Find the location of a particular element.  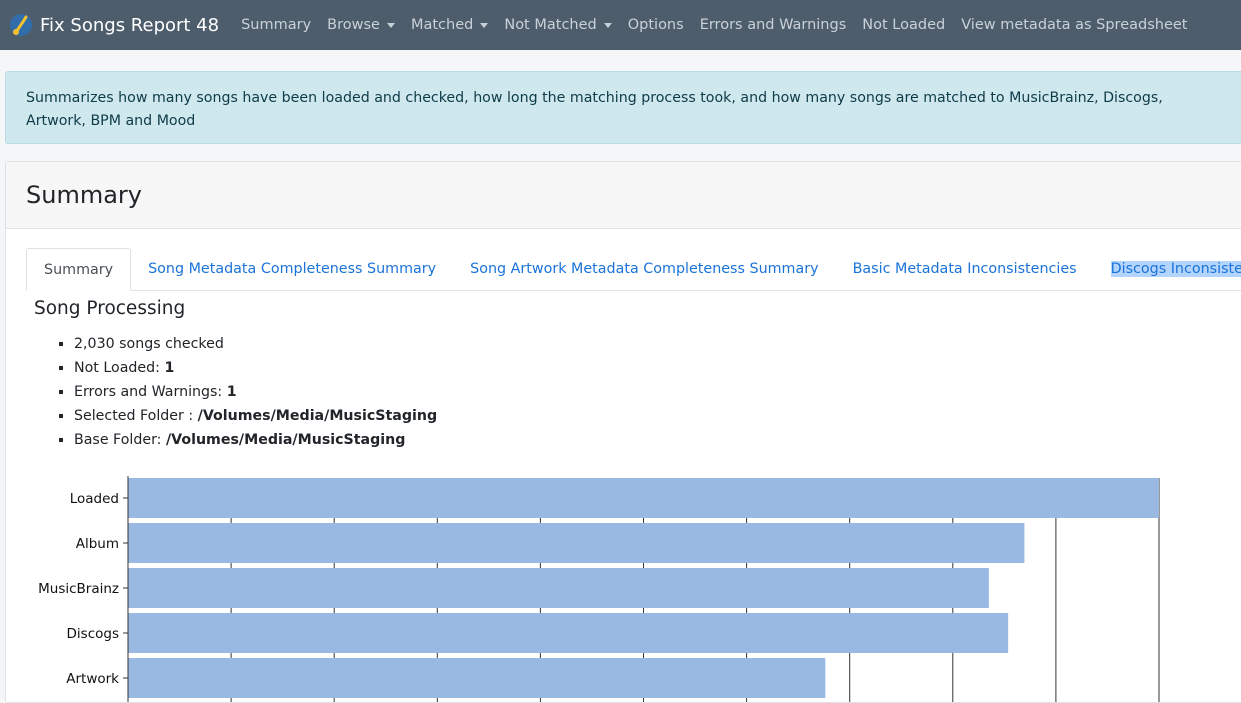

bar-discogs is located at coordinates (568, 633).